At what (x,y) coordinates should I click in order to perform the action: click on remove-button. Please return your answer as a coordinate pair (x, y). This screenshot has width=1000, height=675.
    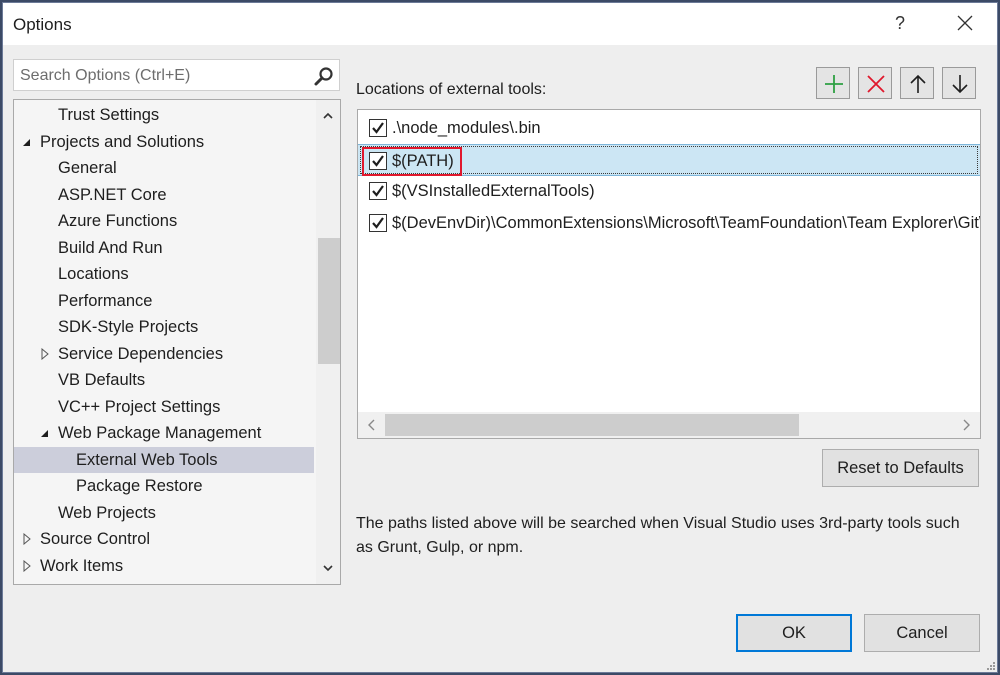
    Looking at the image, I should click on (875, 83).